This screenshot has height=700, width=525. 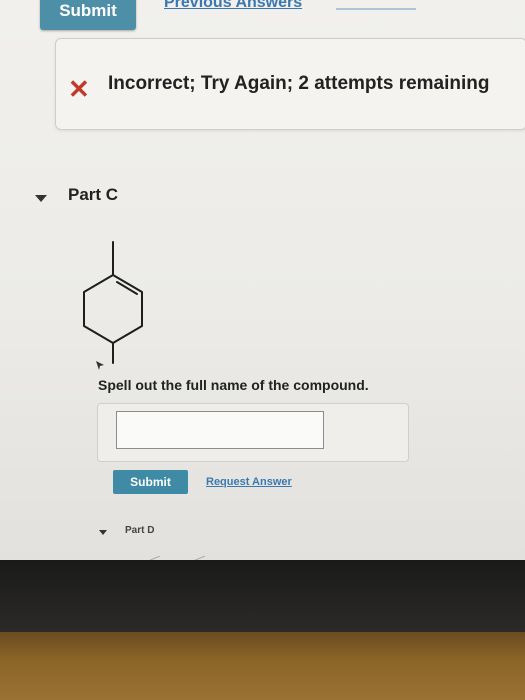 What do you see at coordinates (100, 365) in the screenshot?
I see `mouse-cursor-icon` at bounding box center [100, 365].